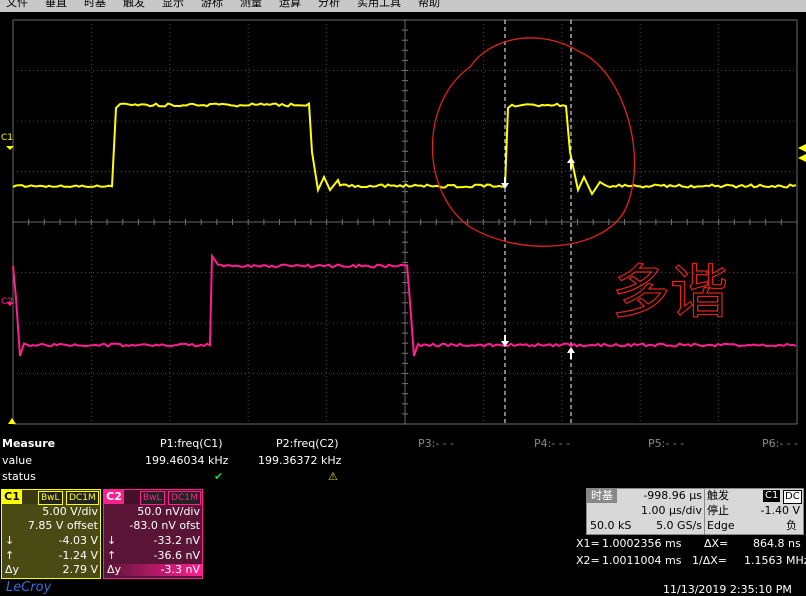 Image resolution: width=806 pixels, height=596 pixels. I want to click on param-p2-status-icon: ⚠, so click(333, 476).